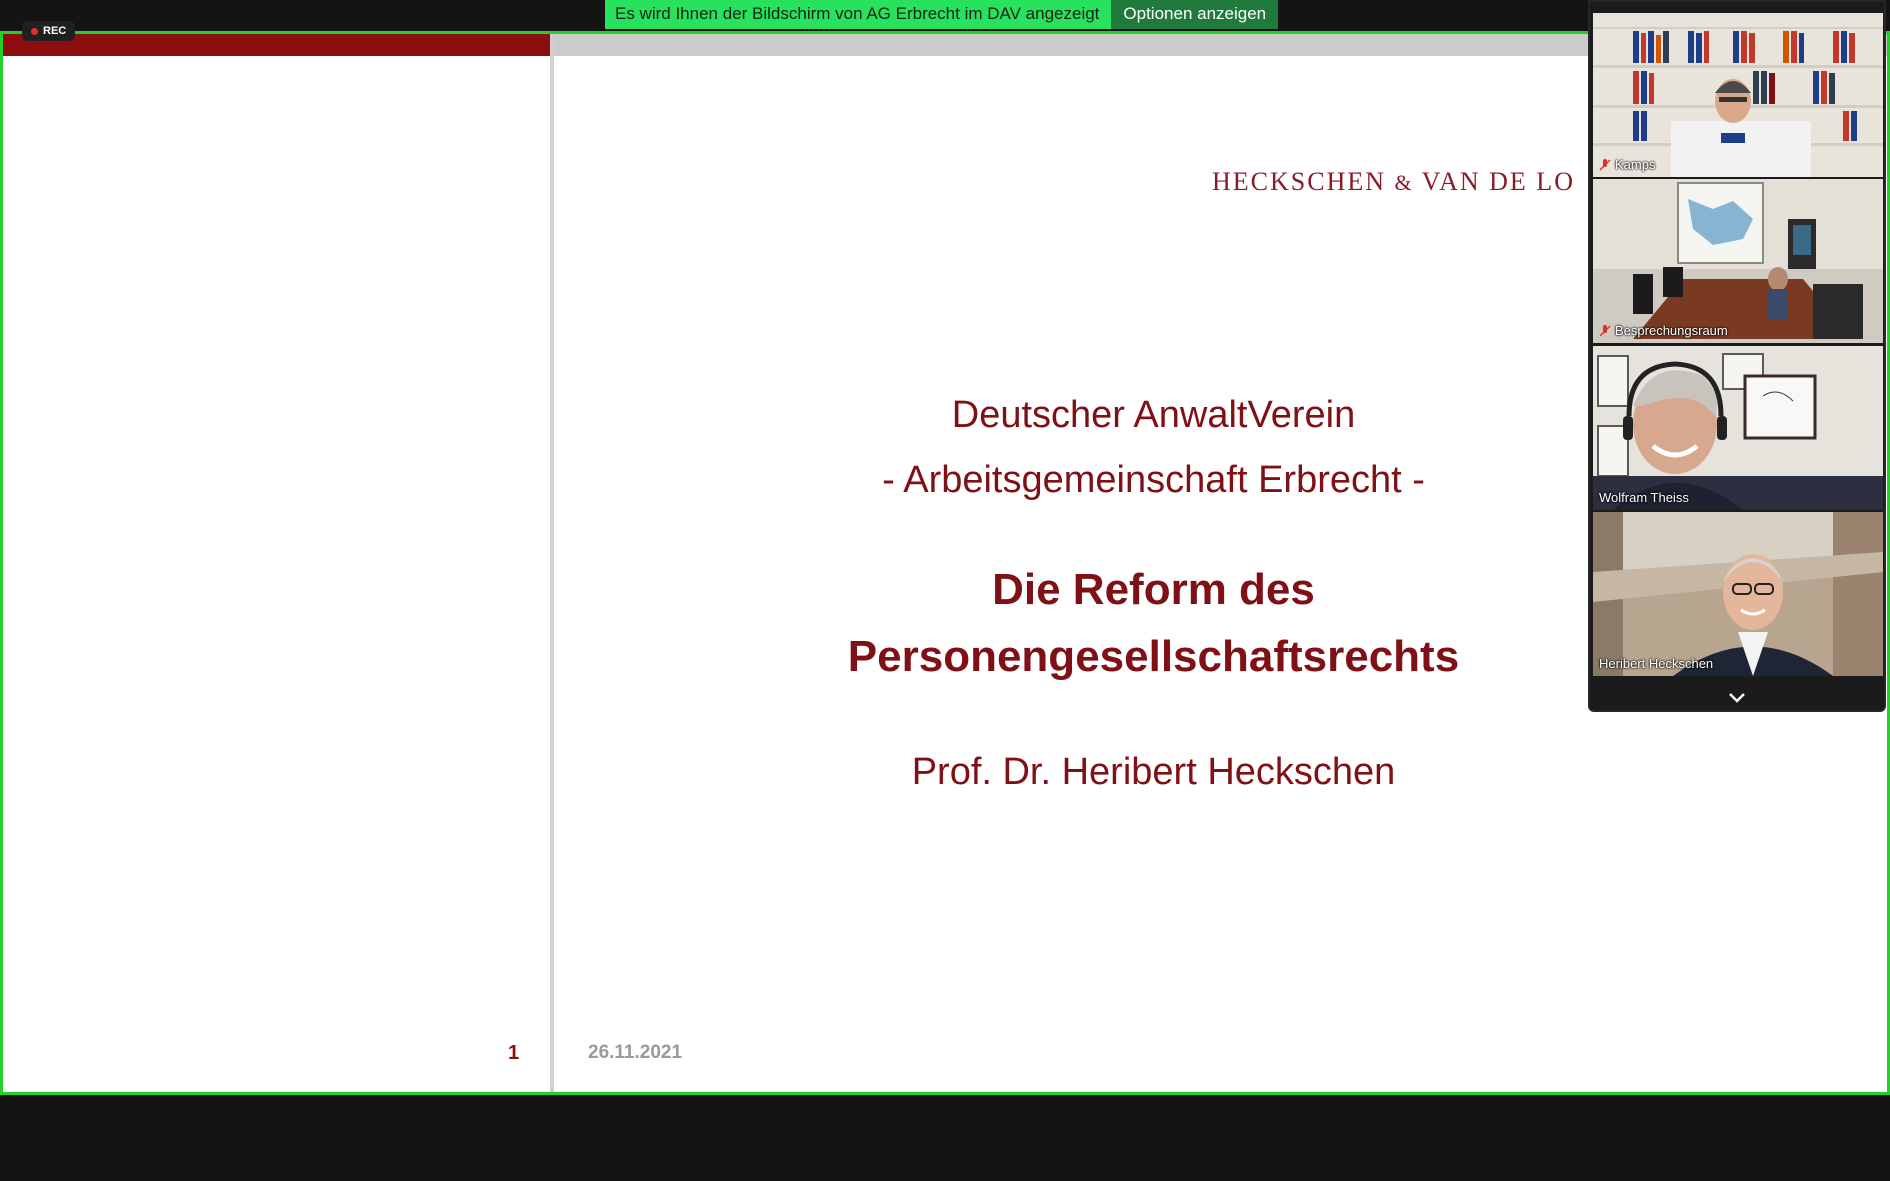 This screenshot has height=1181, width=1890. I want to click on participant-name: Kamps, so click(1635, 164).